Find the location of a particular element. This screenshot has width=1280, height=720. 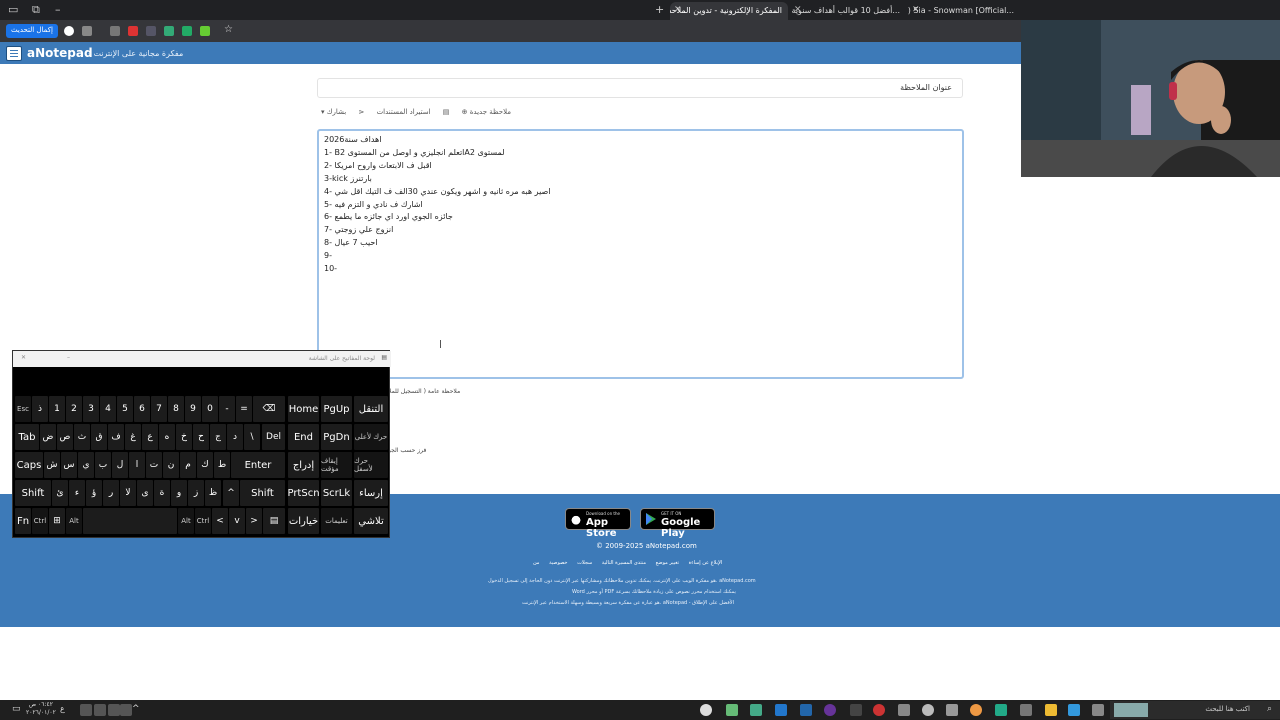

keyboard-key: = is located at coordinates (244, 409).